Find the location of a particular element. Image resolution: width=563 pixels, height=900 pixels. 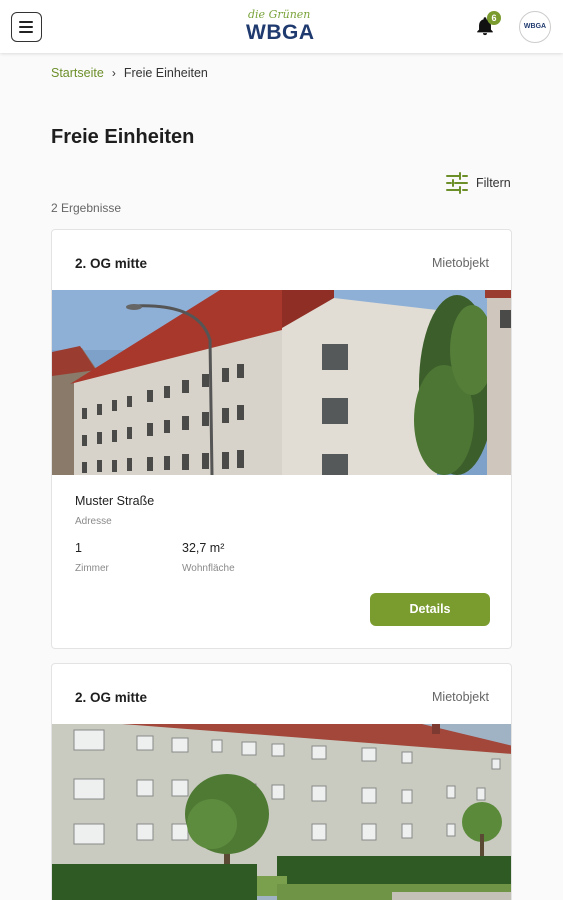

page-title: Freie Einheiten is located at coordinates (123, 137).